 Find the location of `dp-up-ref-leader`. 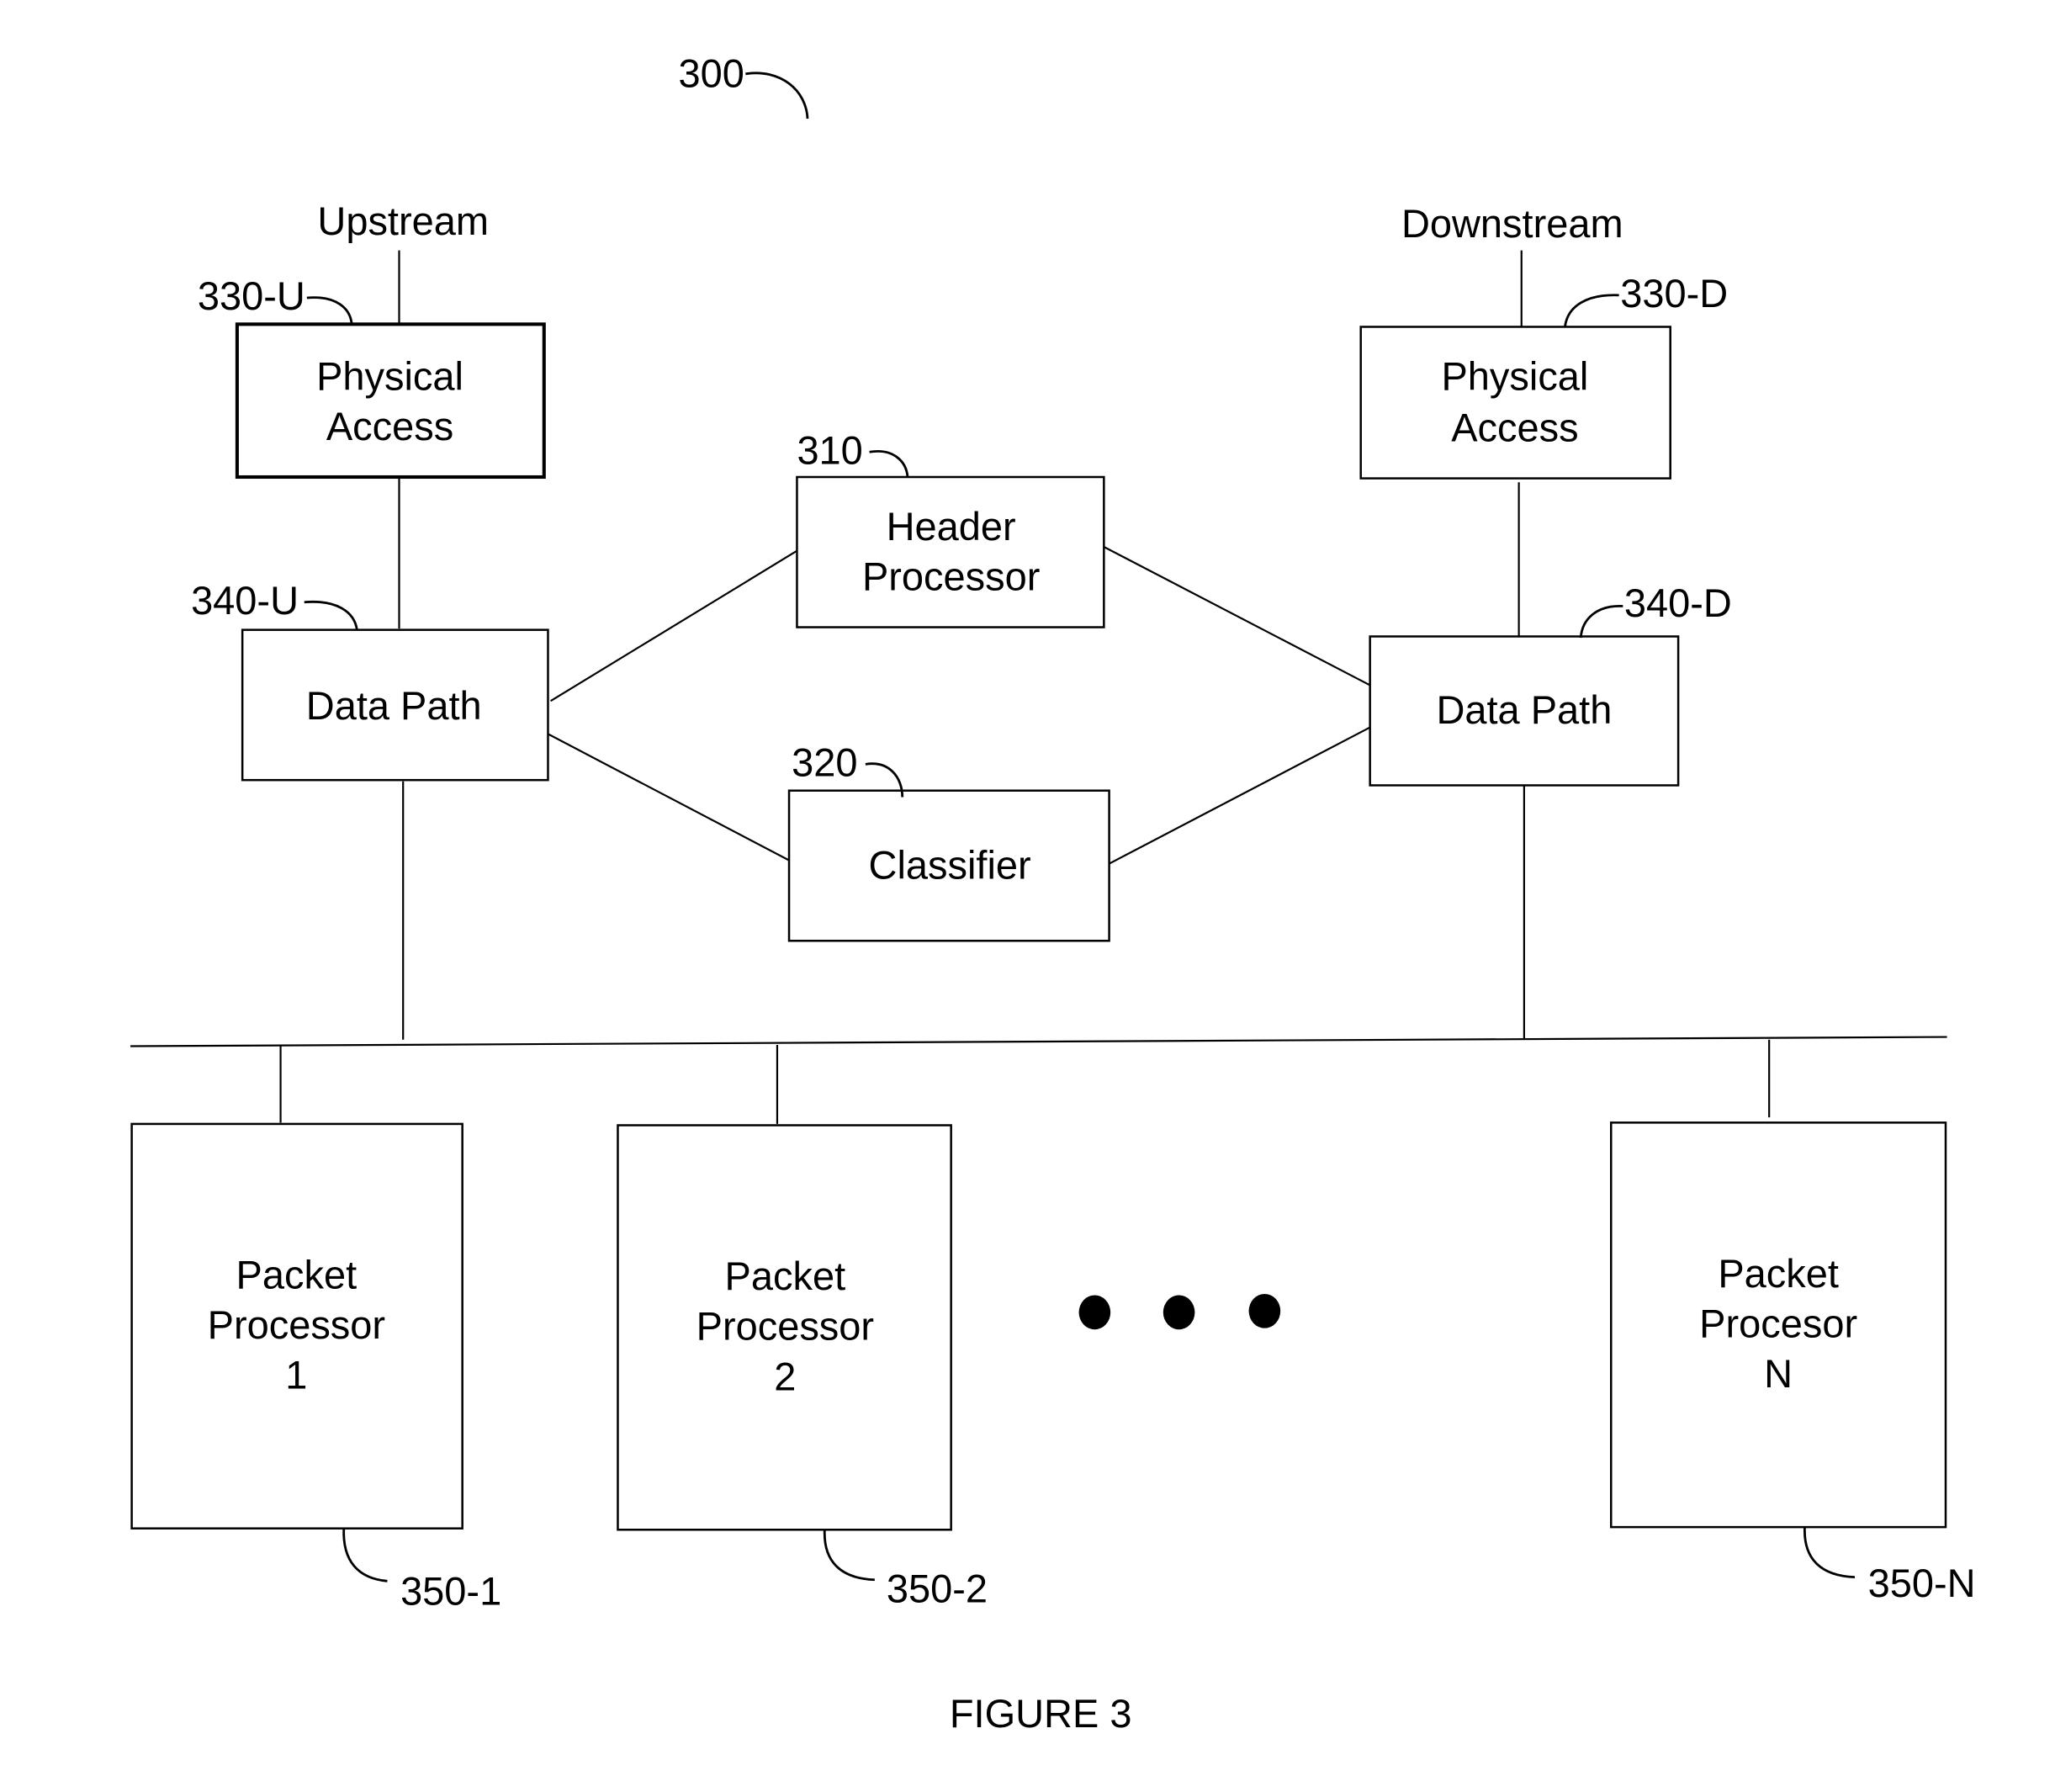

dp-up-ref-leader is located at coordinates (331, 615).